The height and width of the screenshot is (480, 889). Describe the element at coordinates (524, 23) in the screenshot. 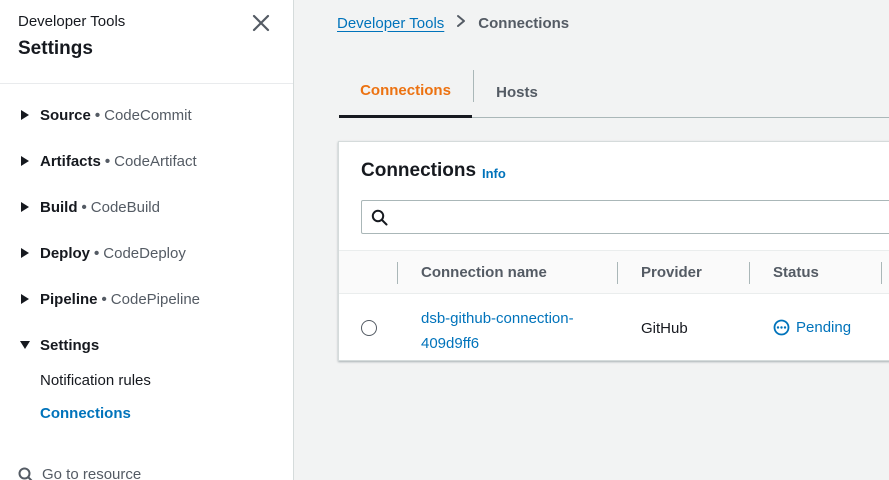

I see `breadcrumb-current: Connections` at that location.